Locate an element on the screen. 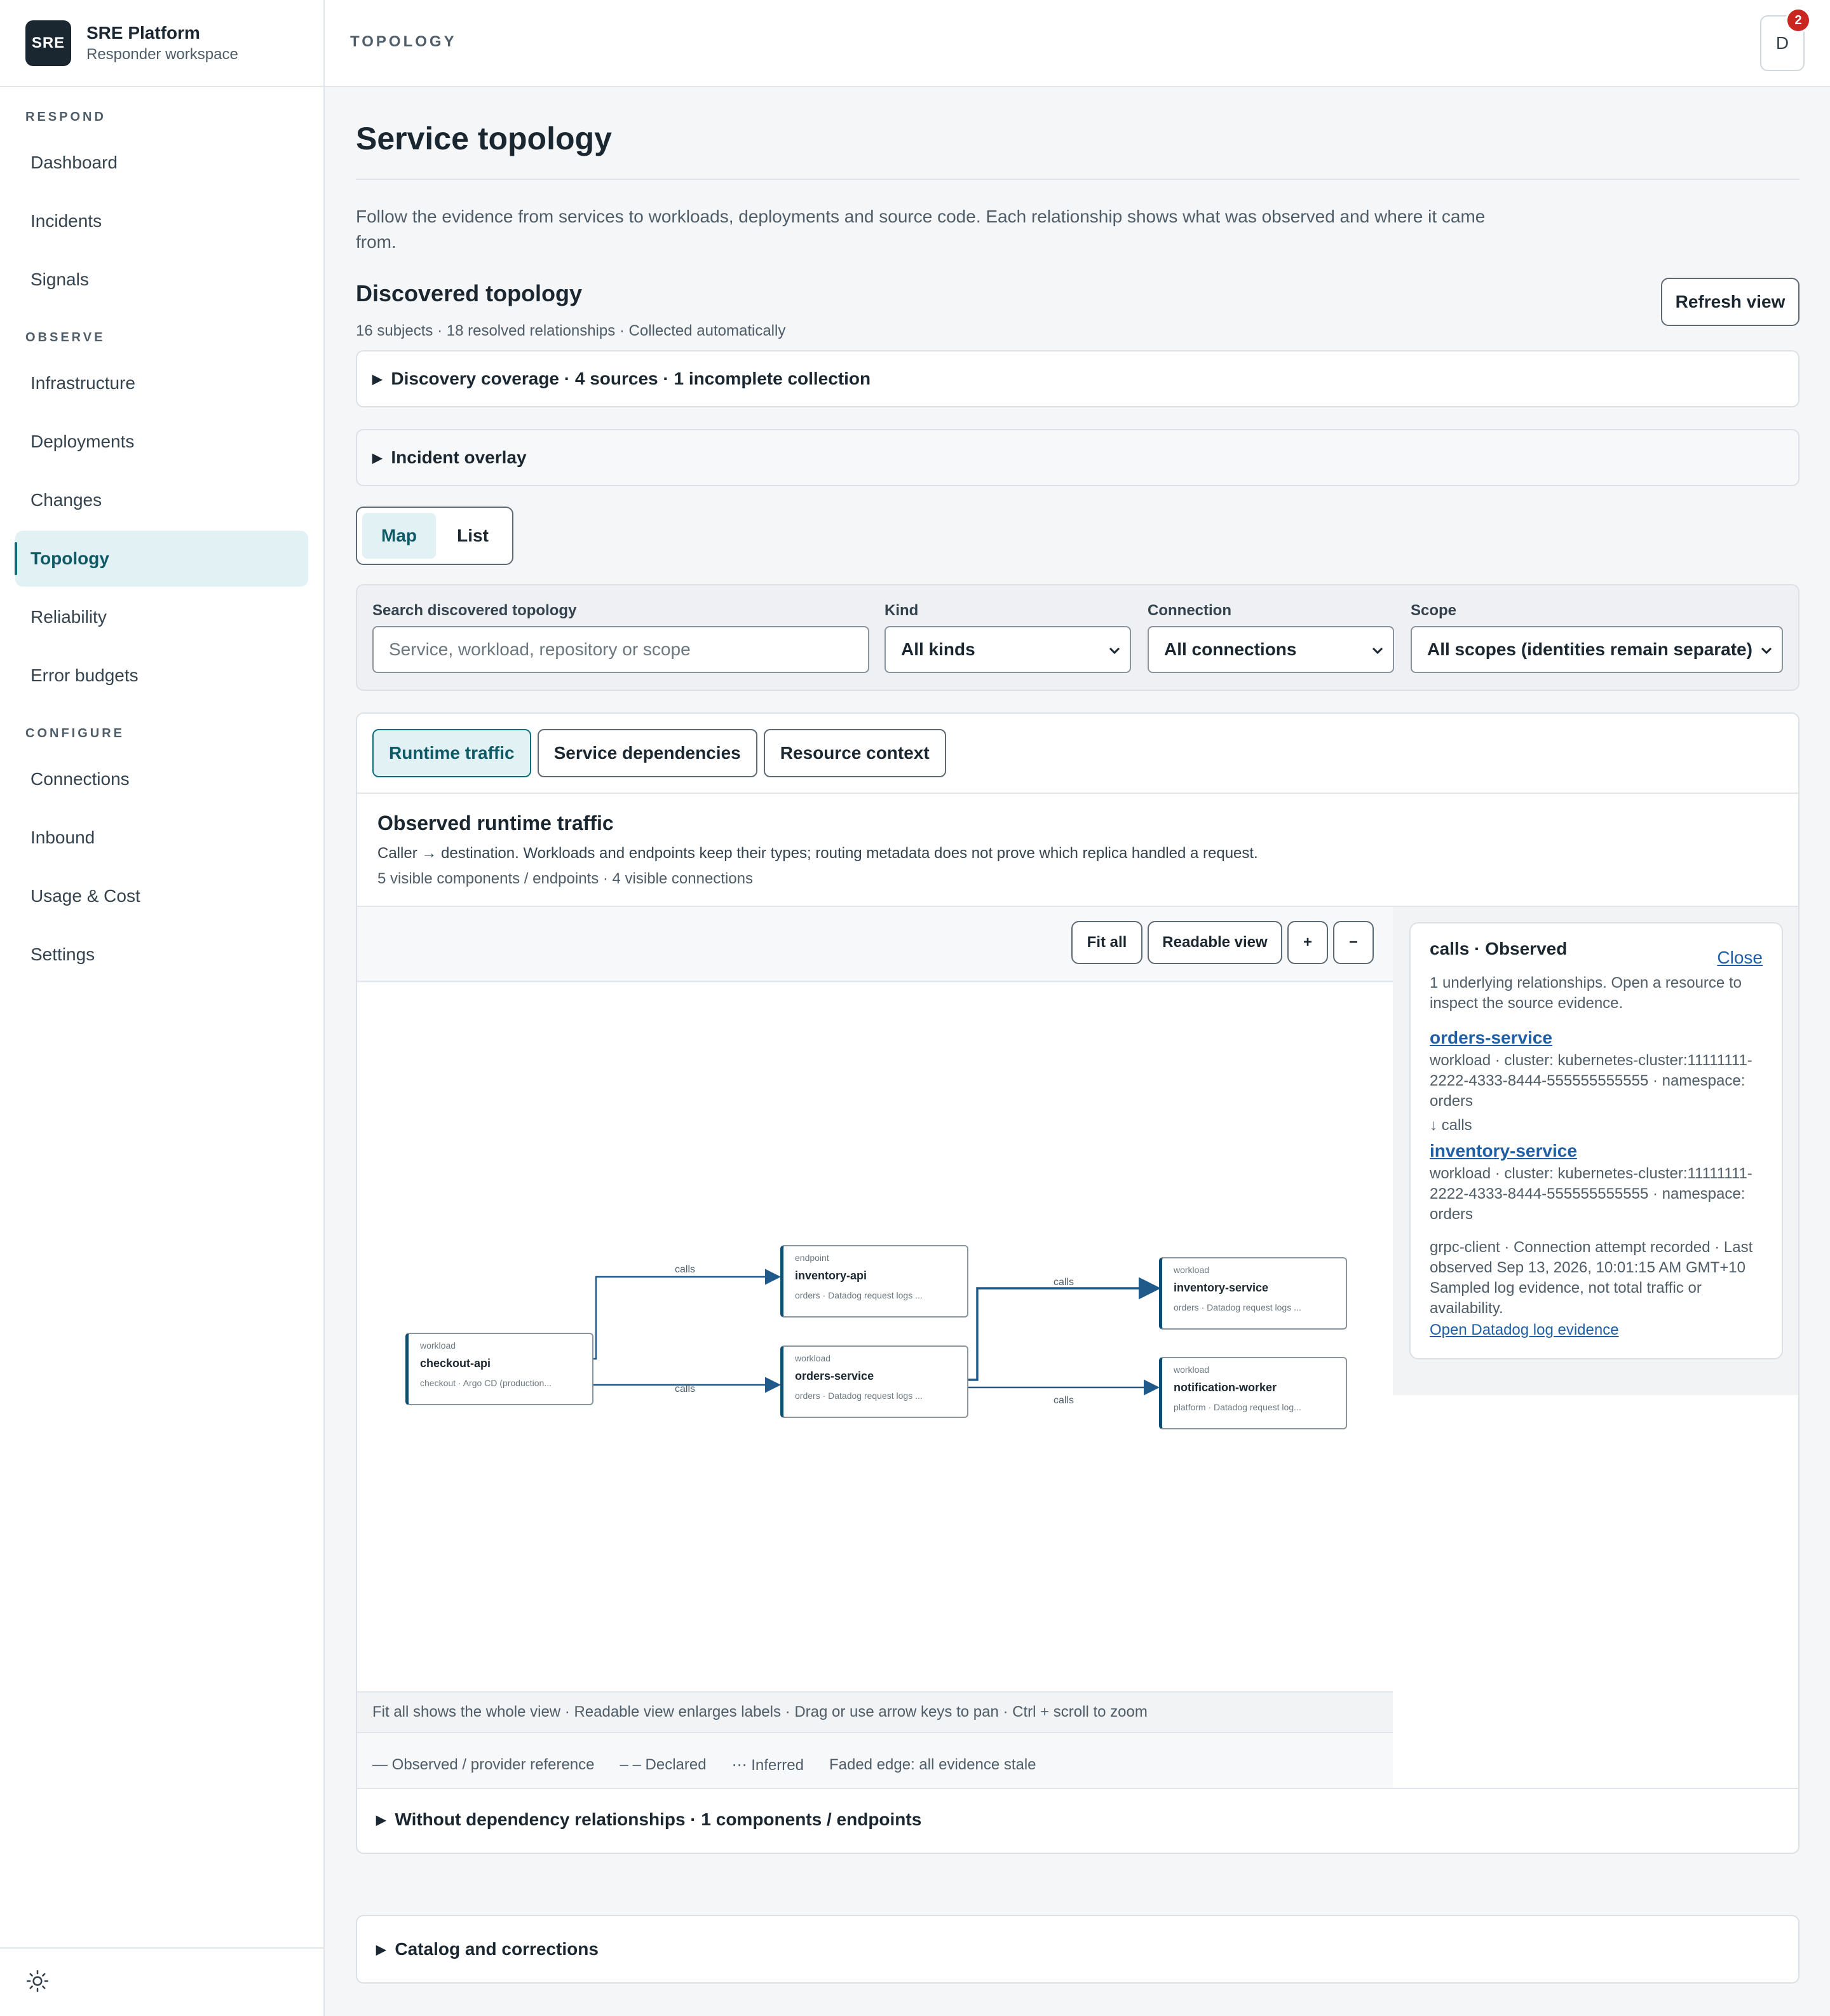 This screenshot has width=1830, height=2016. nav-section-respond: RESPOND is located at coordinates (65, 117).